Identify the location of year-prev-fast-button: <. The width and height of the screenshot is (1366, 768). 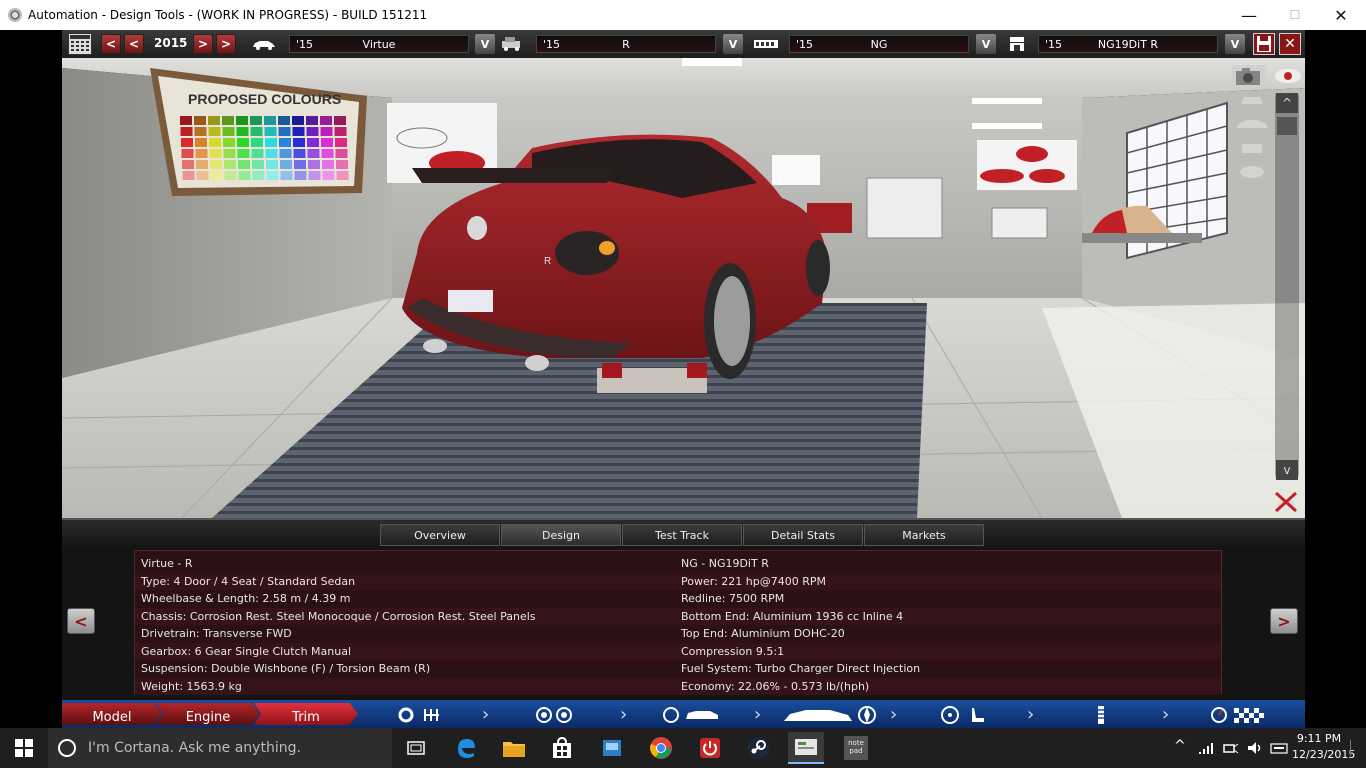
(111, 44).